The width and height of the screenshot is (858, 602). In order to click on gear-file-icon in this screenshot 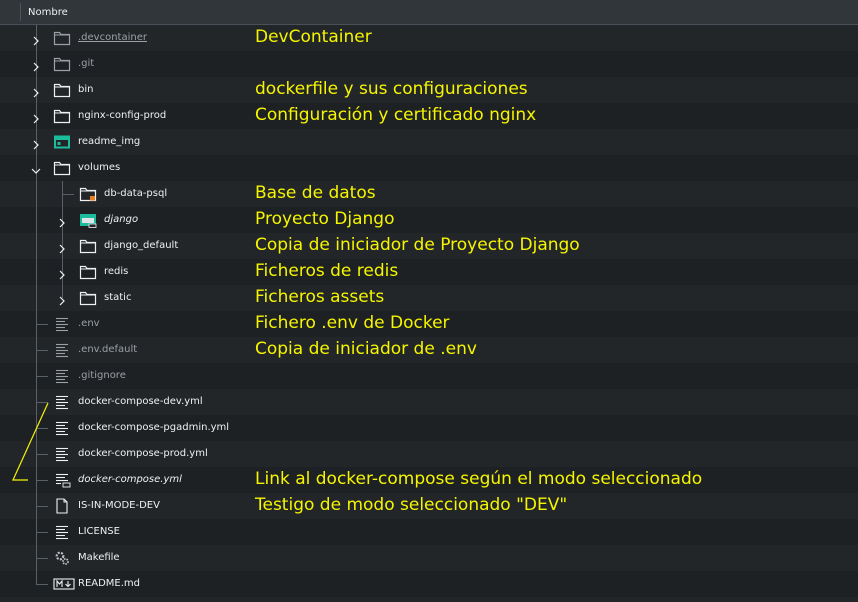, I will do `click(62, 558)`.